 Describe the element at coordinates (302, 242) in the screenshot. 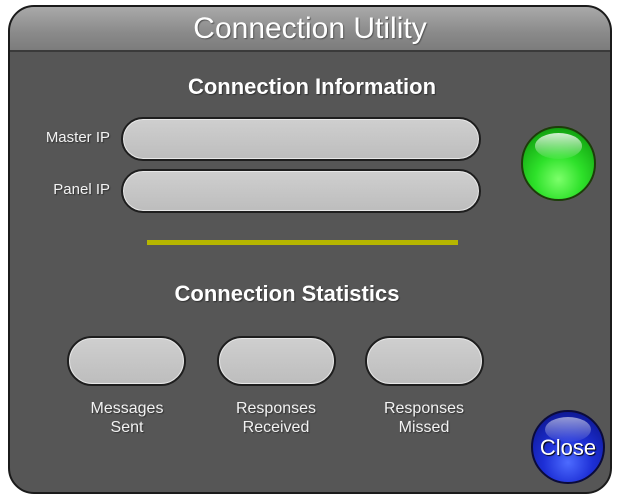

I see `section-divider` at that location.